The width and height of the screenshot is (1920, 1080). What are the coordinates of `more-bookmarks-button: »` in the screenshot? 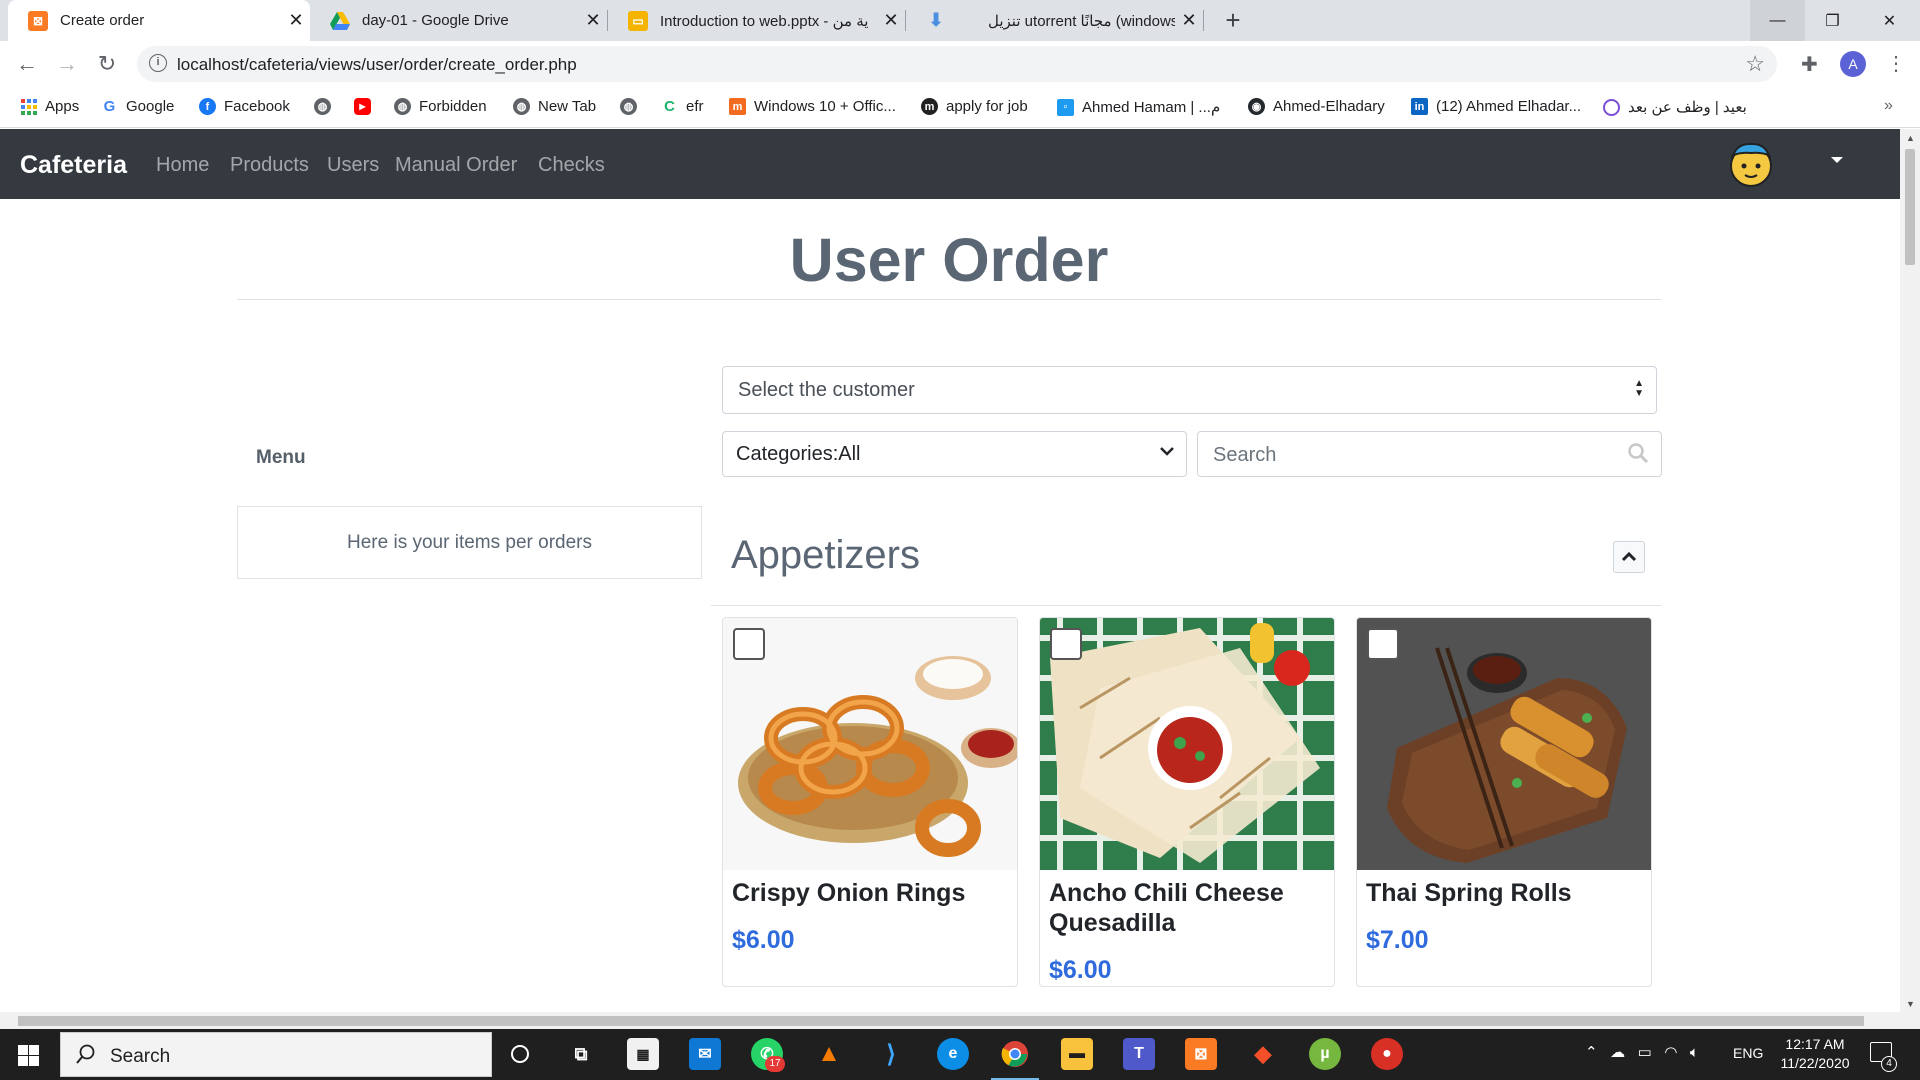 It's located at (1888, 106).